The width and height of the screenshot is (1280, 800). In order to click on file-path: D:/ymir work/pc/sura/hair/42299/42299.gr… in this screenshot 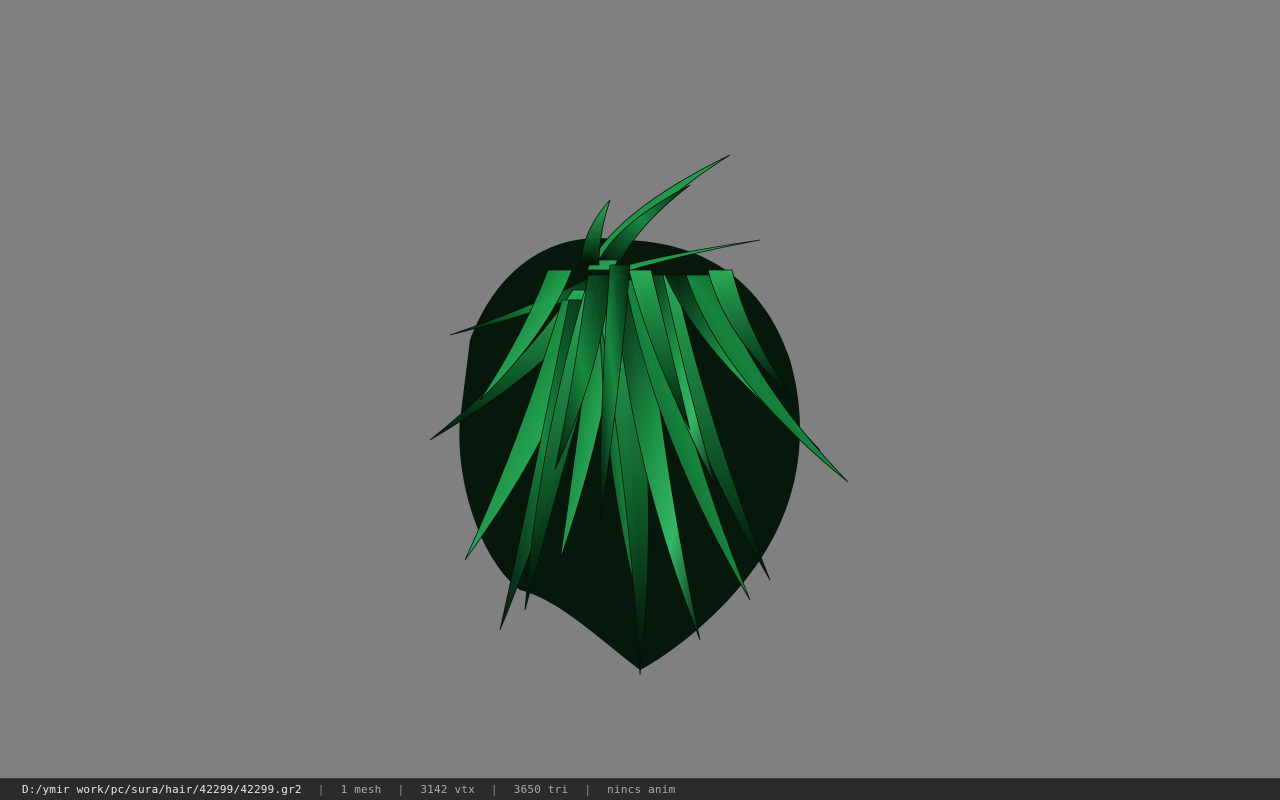, I will do `click(162, 789)`.